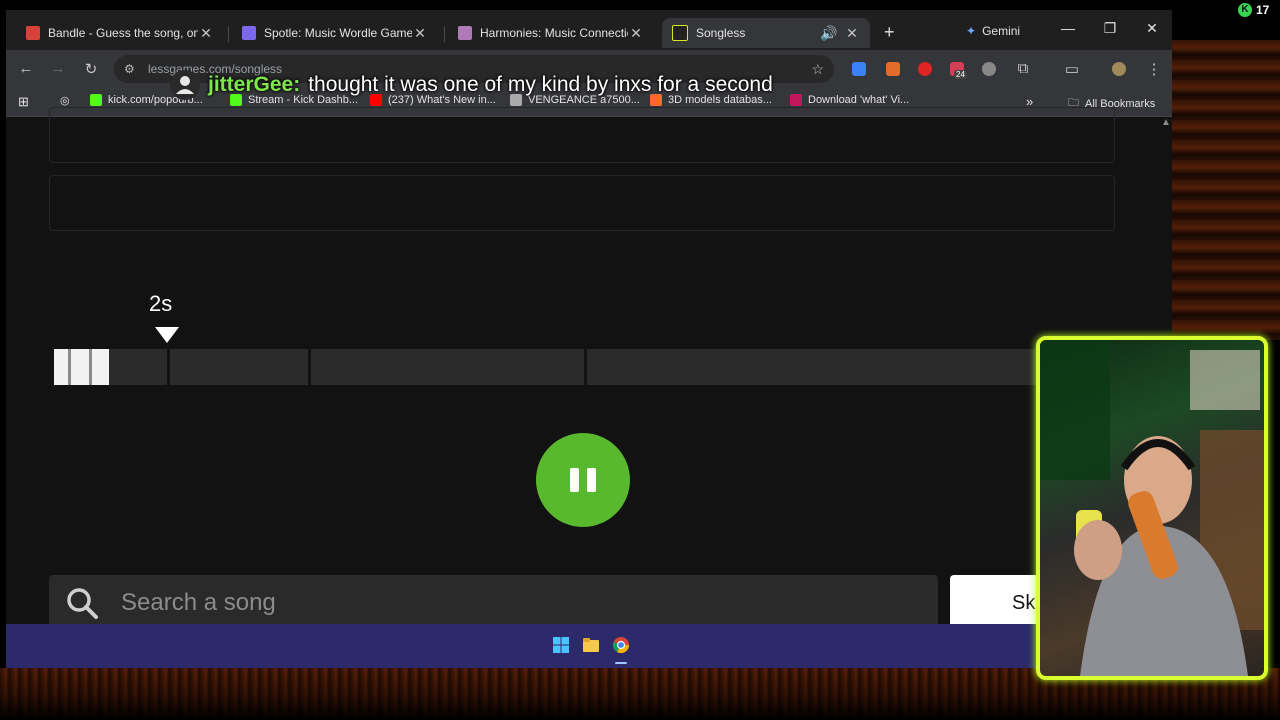 The width and height of the screenshot is (1280, 720). I want to click on menu-icon: ⋮, so click(1154, 69).